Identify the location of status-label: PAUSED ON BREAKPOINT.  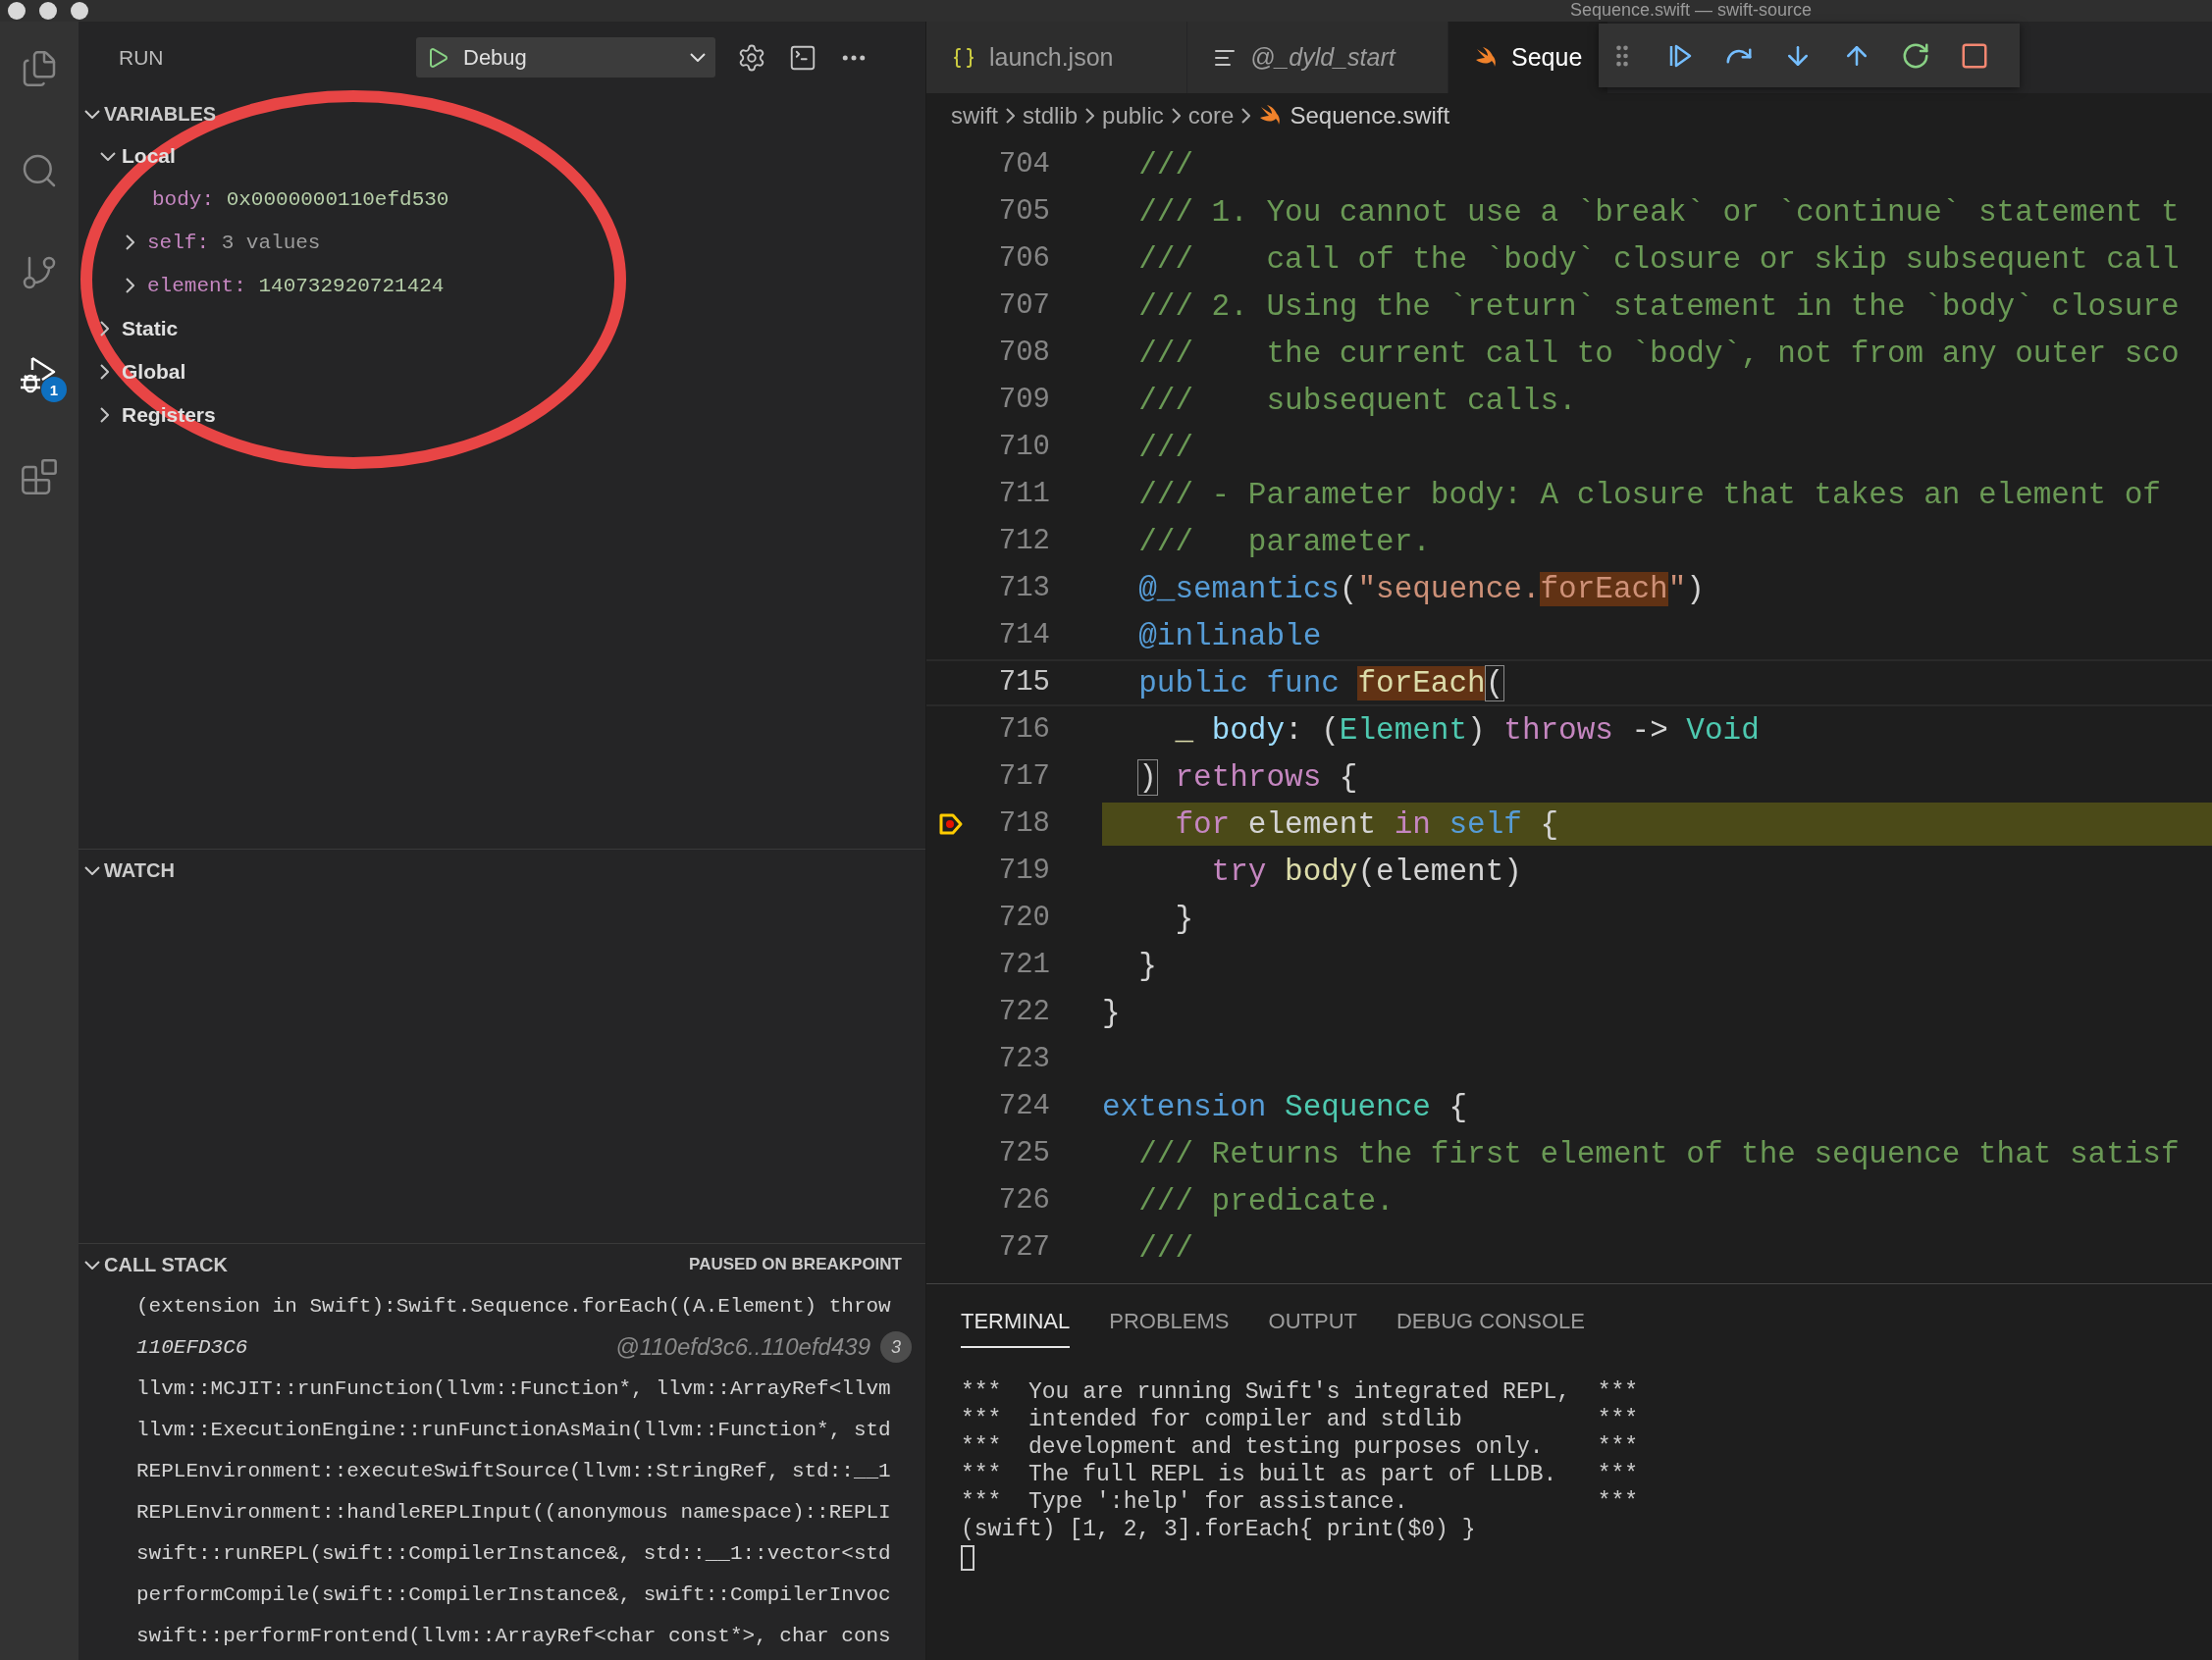
(796, 1264).